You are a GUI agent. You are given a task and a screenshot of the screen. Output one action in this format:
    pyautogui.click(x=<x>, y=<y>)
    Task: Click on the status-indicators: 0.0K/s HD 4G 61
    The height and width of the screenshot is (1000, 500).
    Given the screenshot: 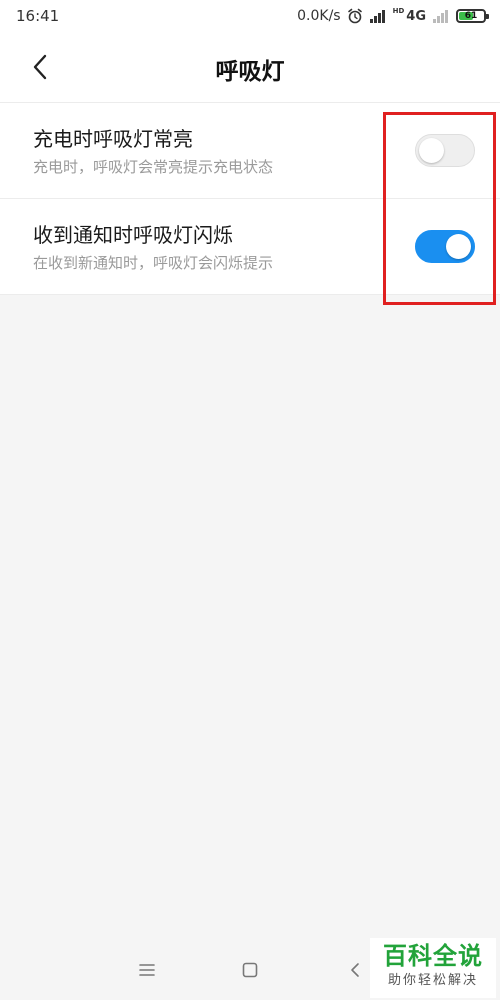 What is the action you would take?
    pyautogui.click(x=393, y=15)
    